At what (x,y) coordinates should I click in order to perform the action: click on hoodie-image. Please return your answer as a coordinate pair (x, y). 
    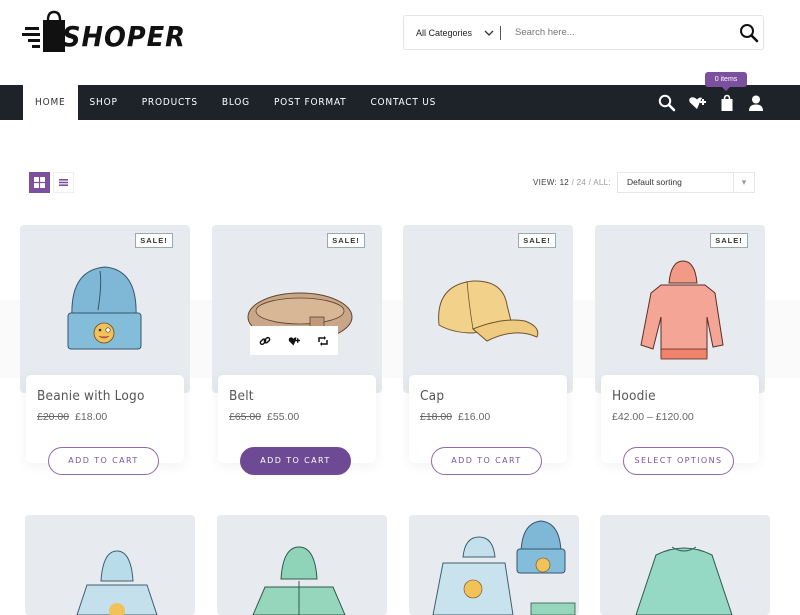
    Looking at the image, I should click on (682, 310).